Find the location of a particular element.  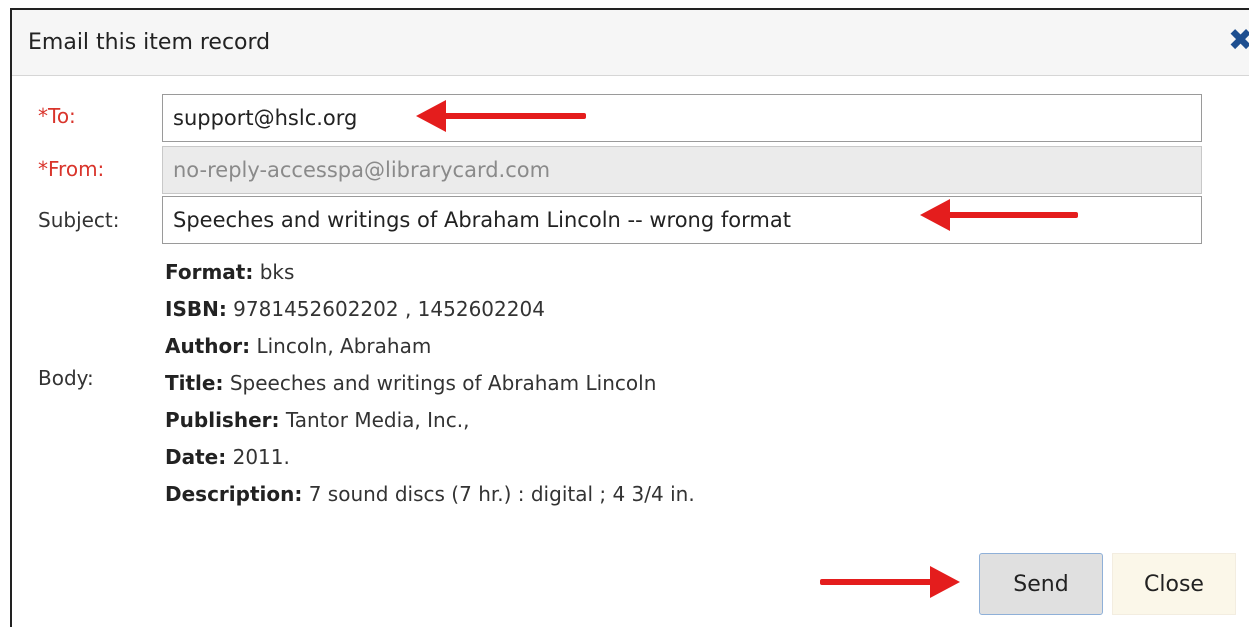

dialog-titlebar: Email this item record is located at coordinates (630, 43).